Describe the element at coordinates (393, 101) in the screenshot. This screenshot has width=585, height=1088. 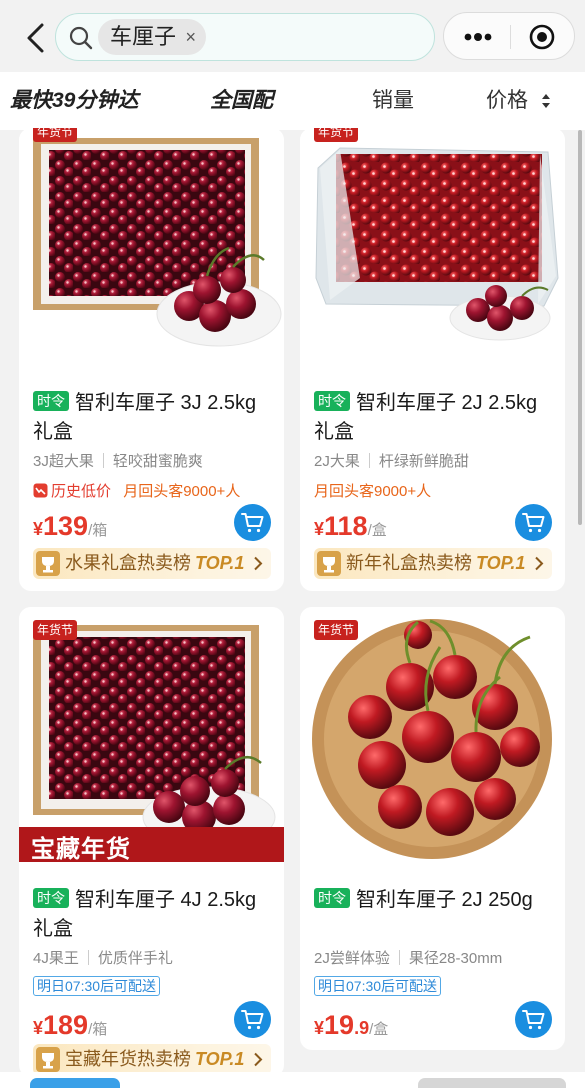
I see `filter-sales: 销量` at that location.